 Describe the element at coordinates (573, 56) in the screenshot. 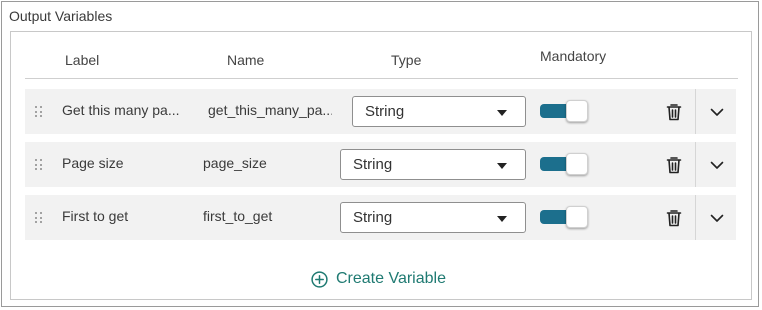

I see `header-mandatory: Mandatory` at that location.